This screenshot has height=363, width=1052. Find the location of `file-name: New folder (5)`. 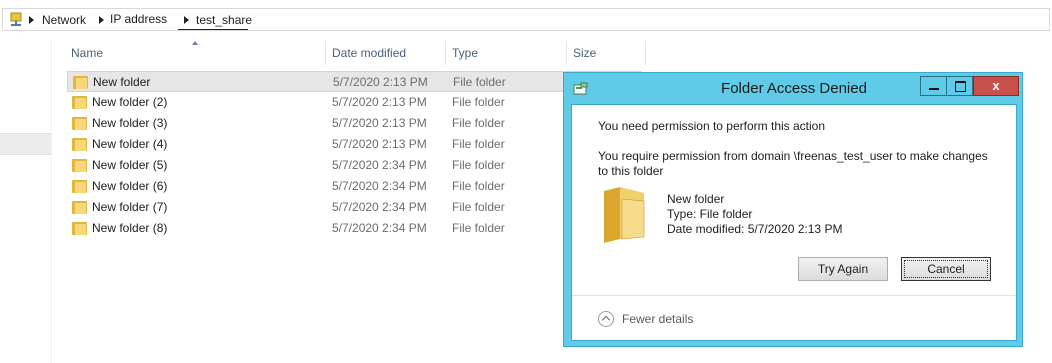

file-name: New folder (5) is located at coordinates (130, 165).